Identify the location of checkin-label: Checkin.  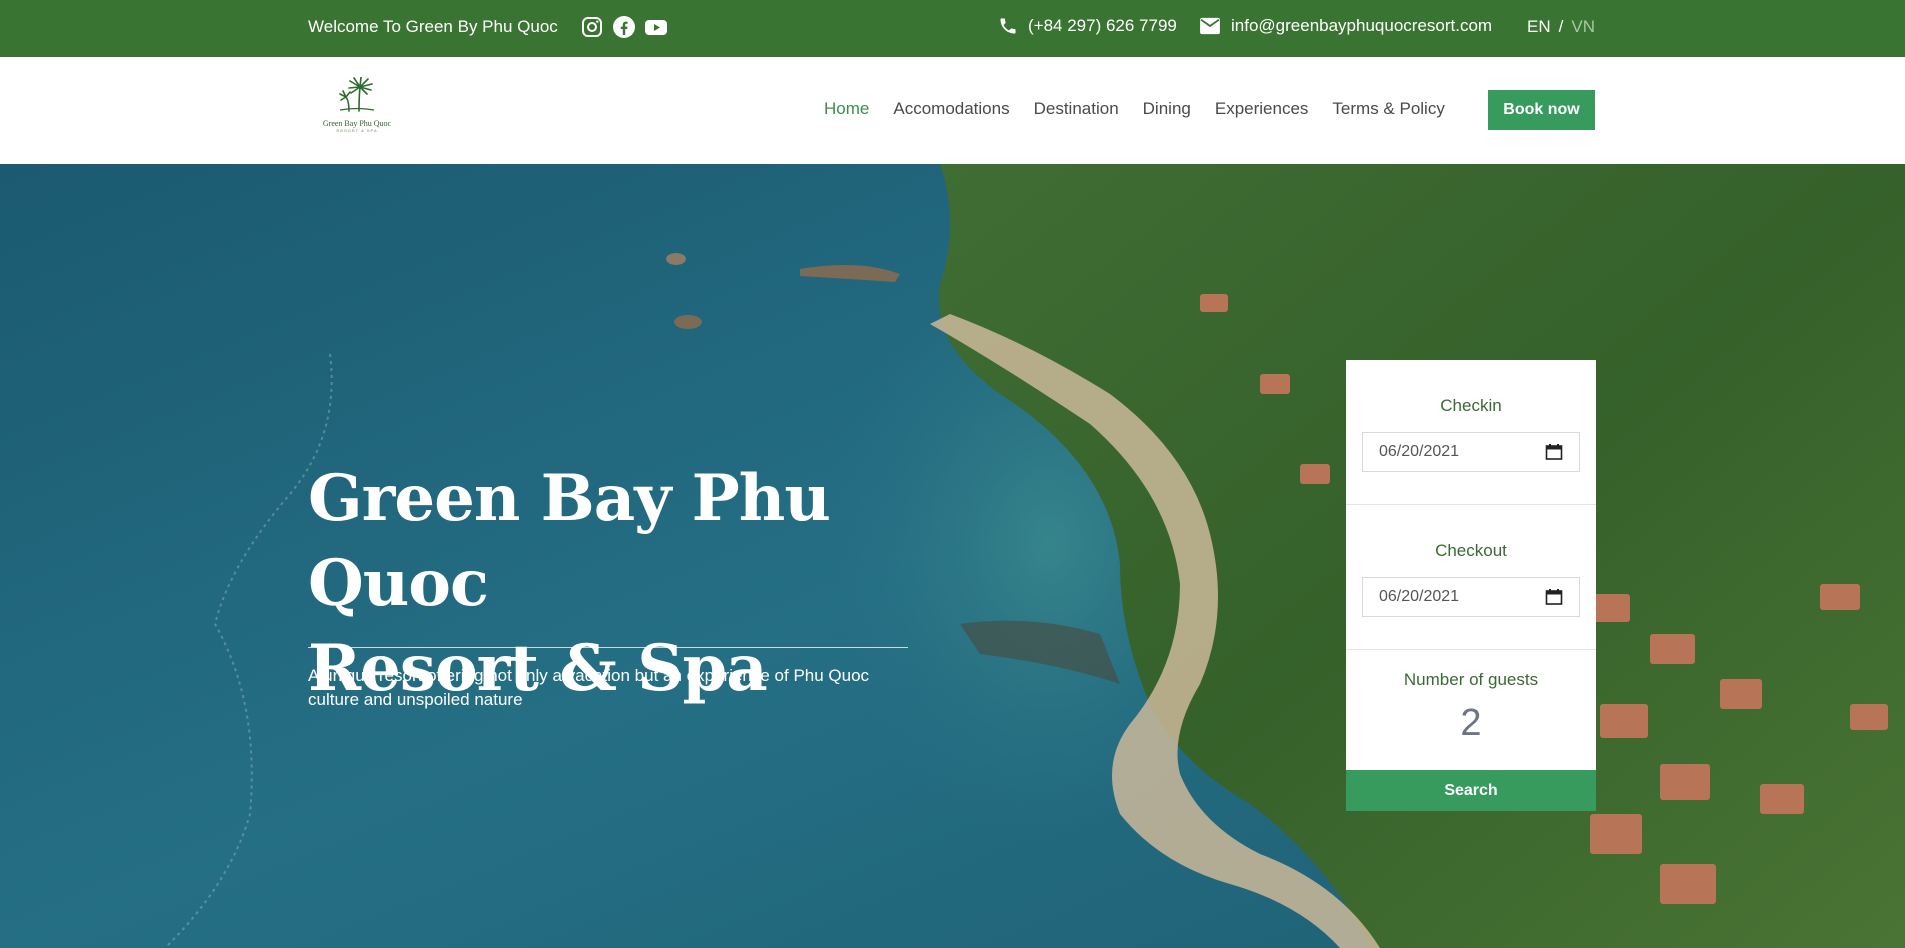
(1471, 405).